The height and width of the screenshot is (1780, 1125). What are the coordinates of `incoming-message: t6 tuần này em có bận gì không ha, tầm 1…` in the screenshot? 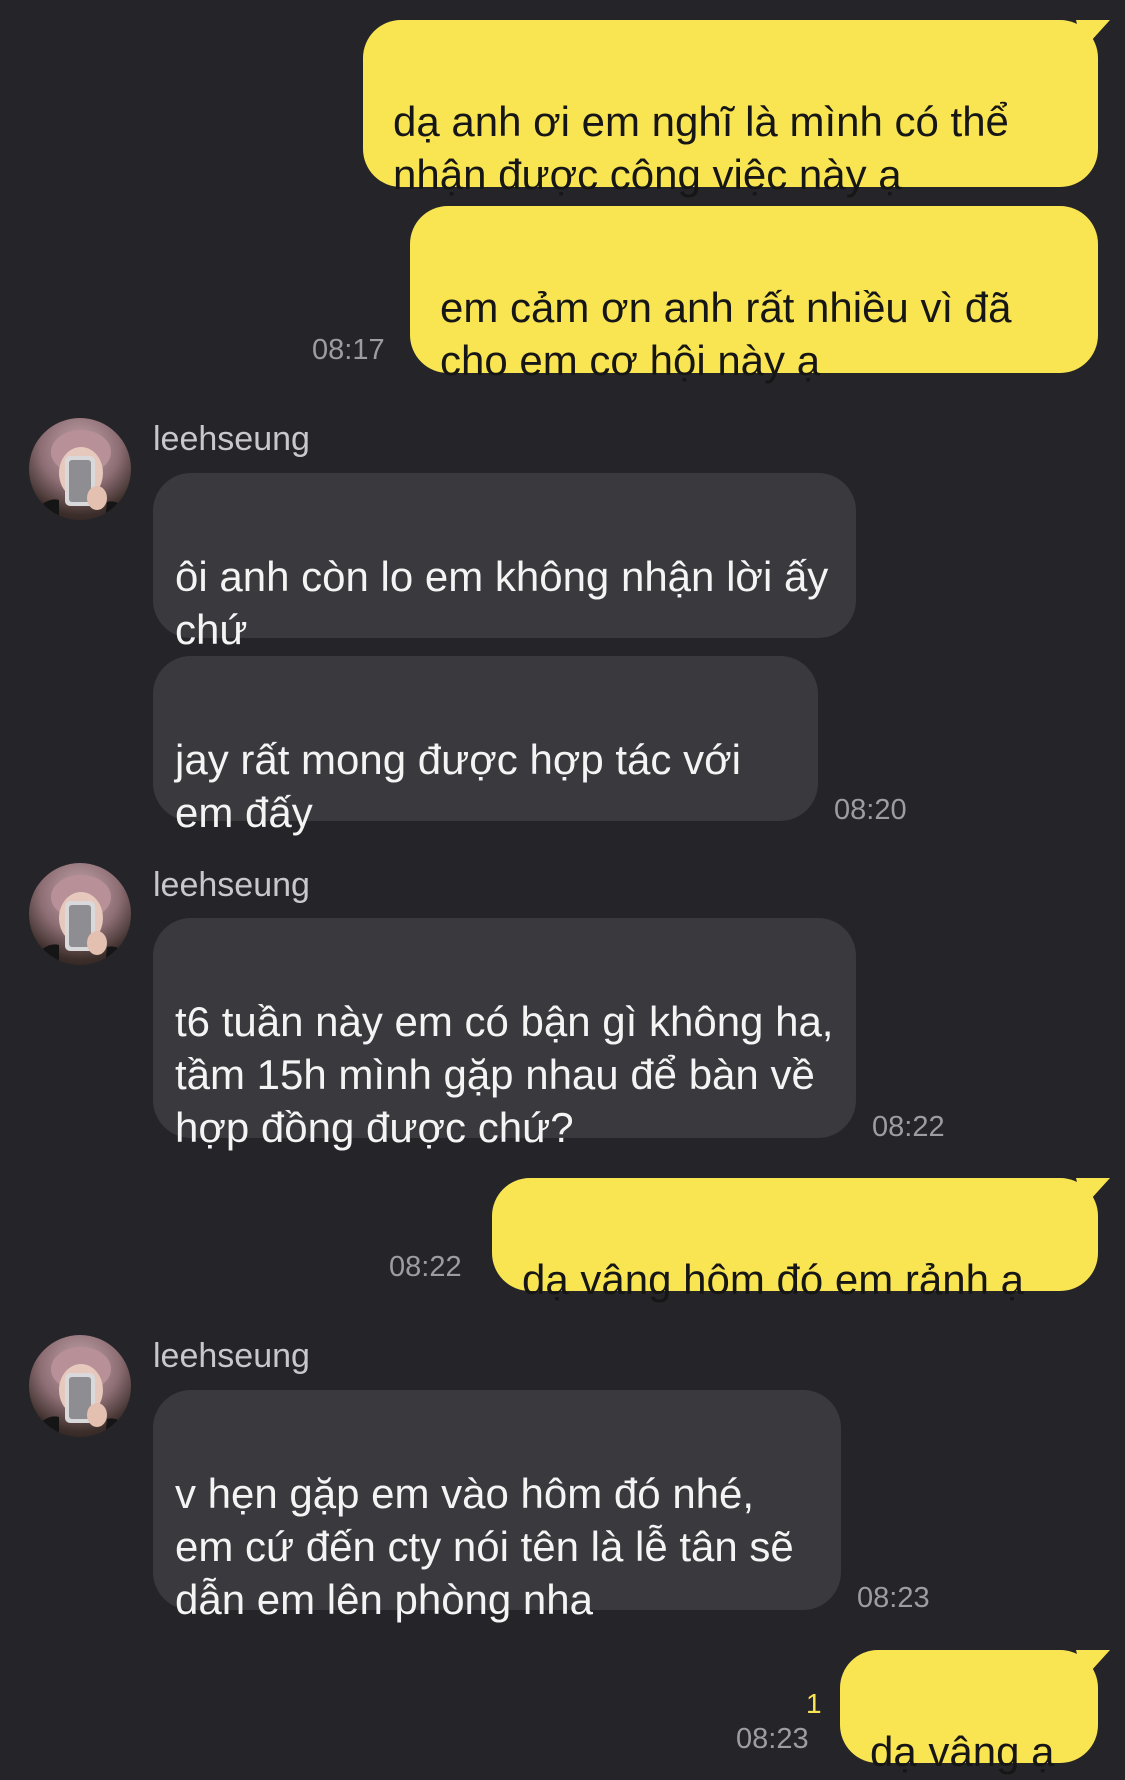 It's located at (504, 1034).